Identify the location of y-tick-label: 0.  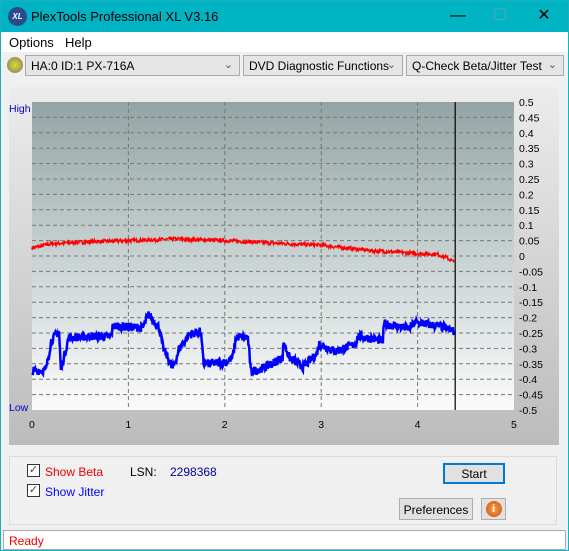
(522, 257).